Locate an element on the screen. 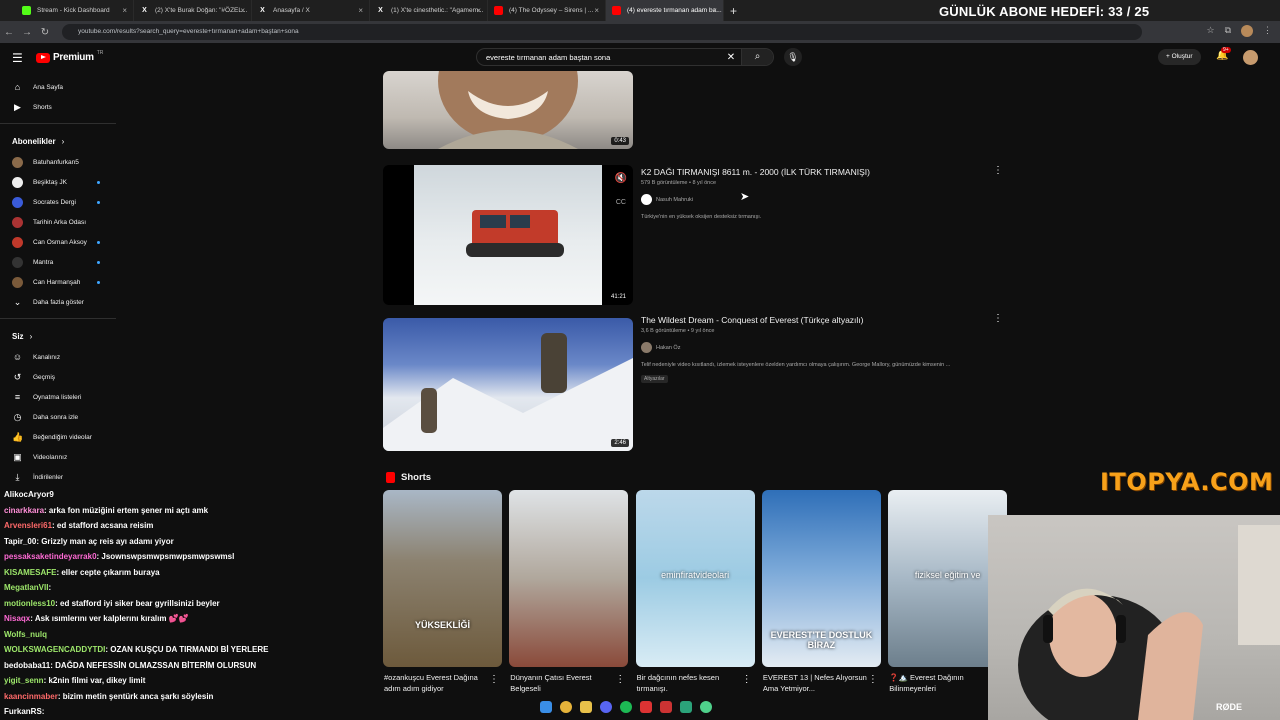 This screenshot has height=720, width=1280. short-thumbnail: eminfiratvideolari is located at coordinates (695, 578).